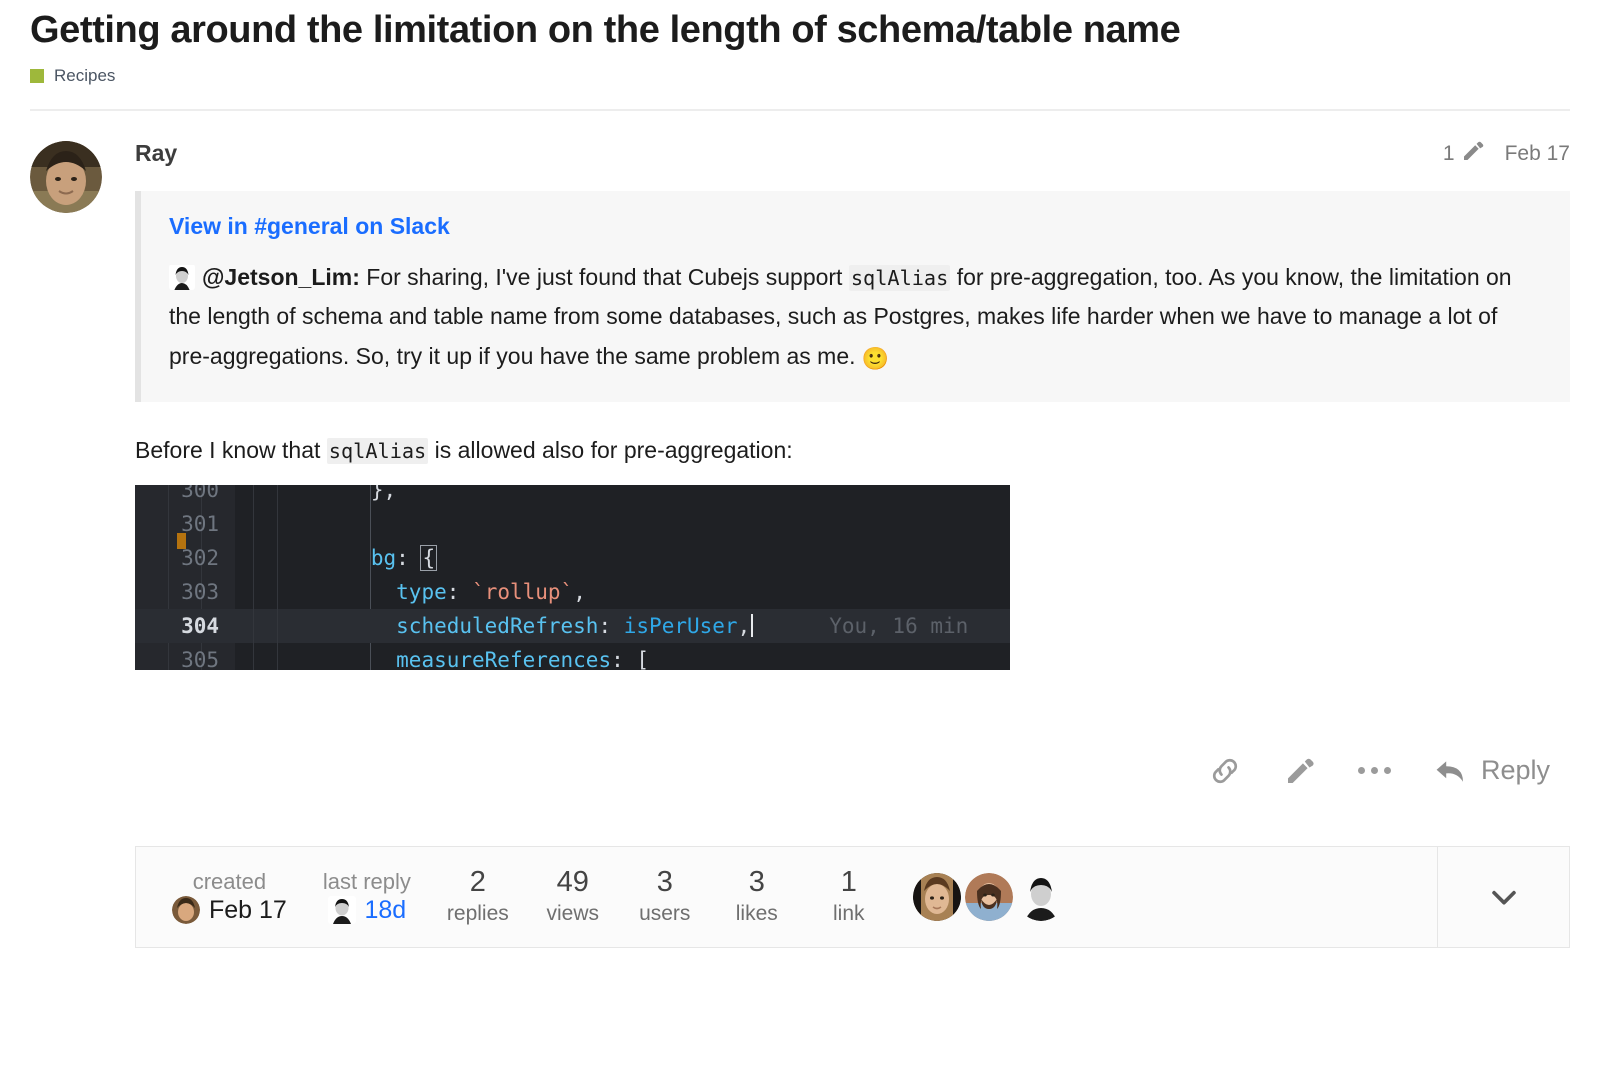 The width and height of the screenshot is (1600, 1066). I want to click on stat-label: replies, so click(477, 913).